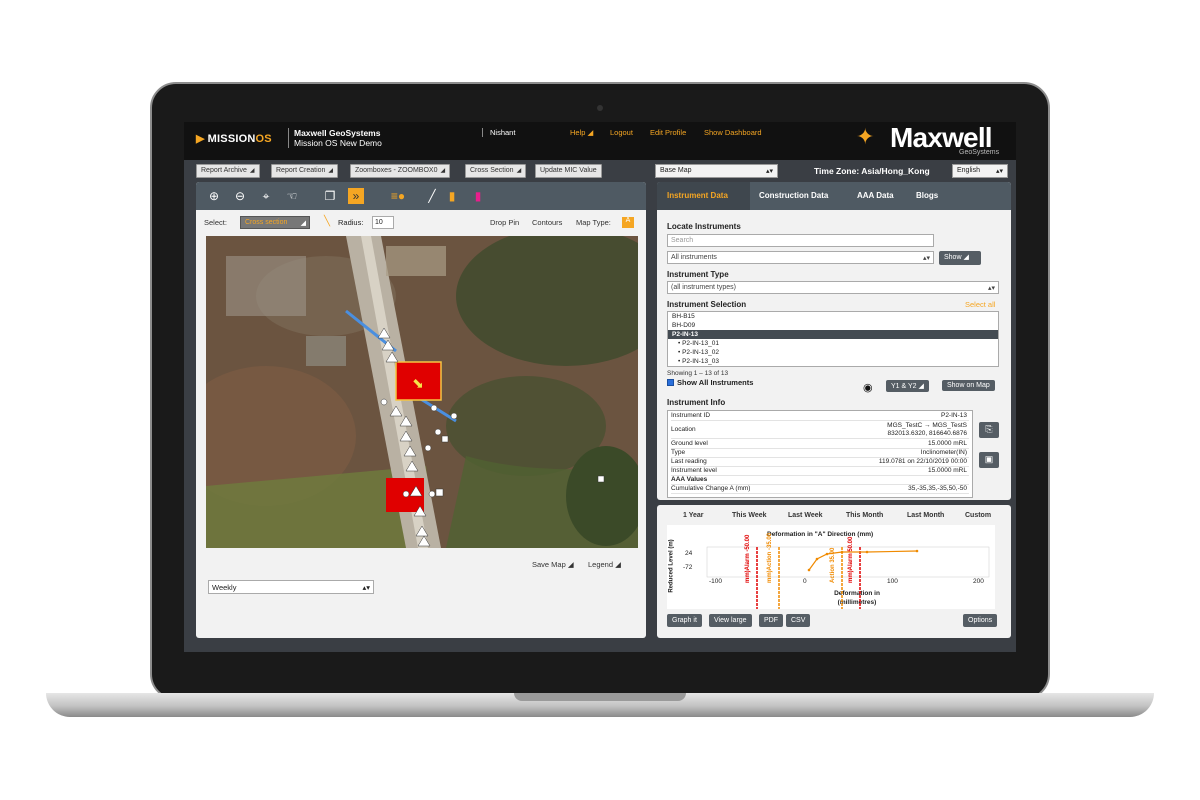 The height and width of the screenshot is (800, 1200). I want to click on alarm-label: mm)Alarm 50.00, so click(851, 559).